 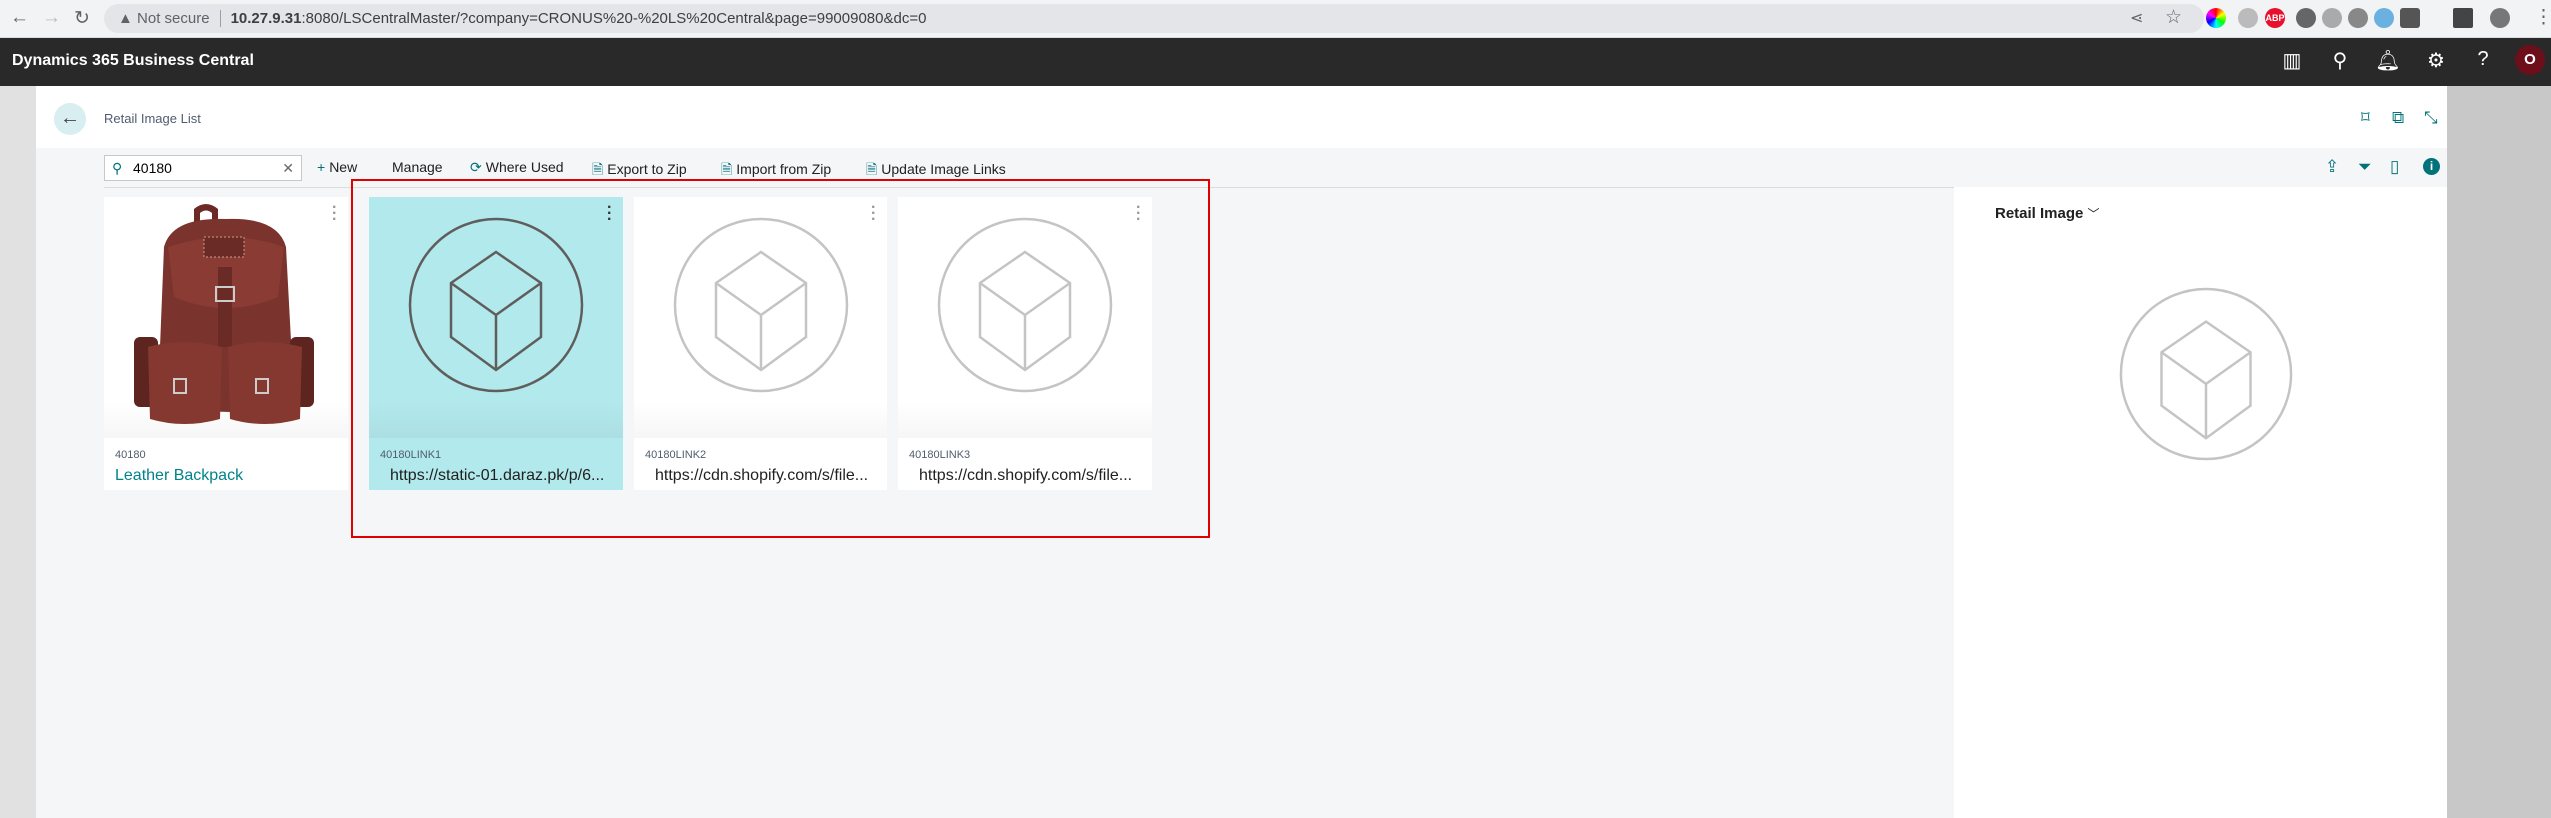 I want to click on info-icon: i, so click(x=2431, y=166).